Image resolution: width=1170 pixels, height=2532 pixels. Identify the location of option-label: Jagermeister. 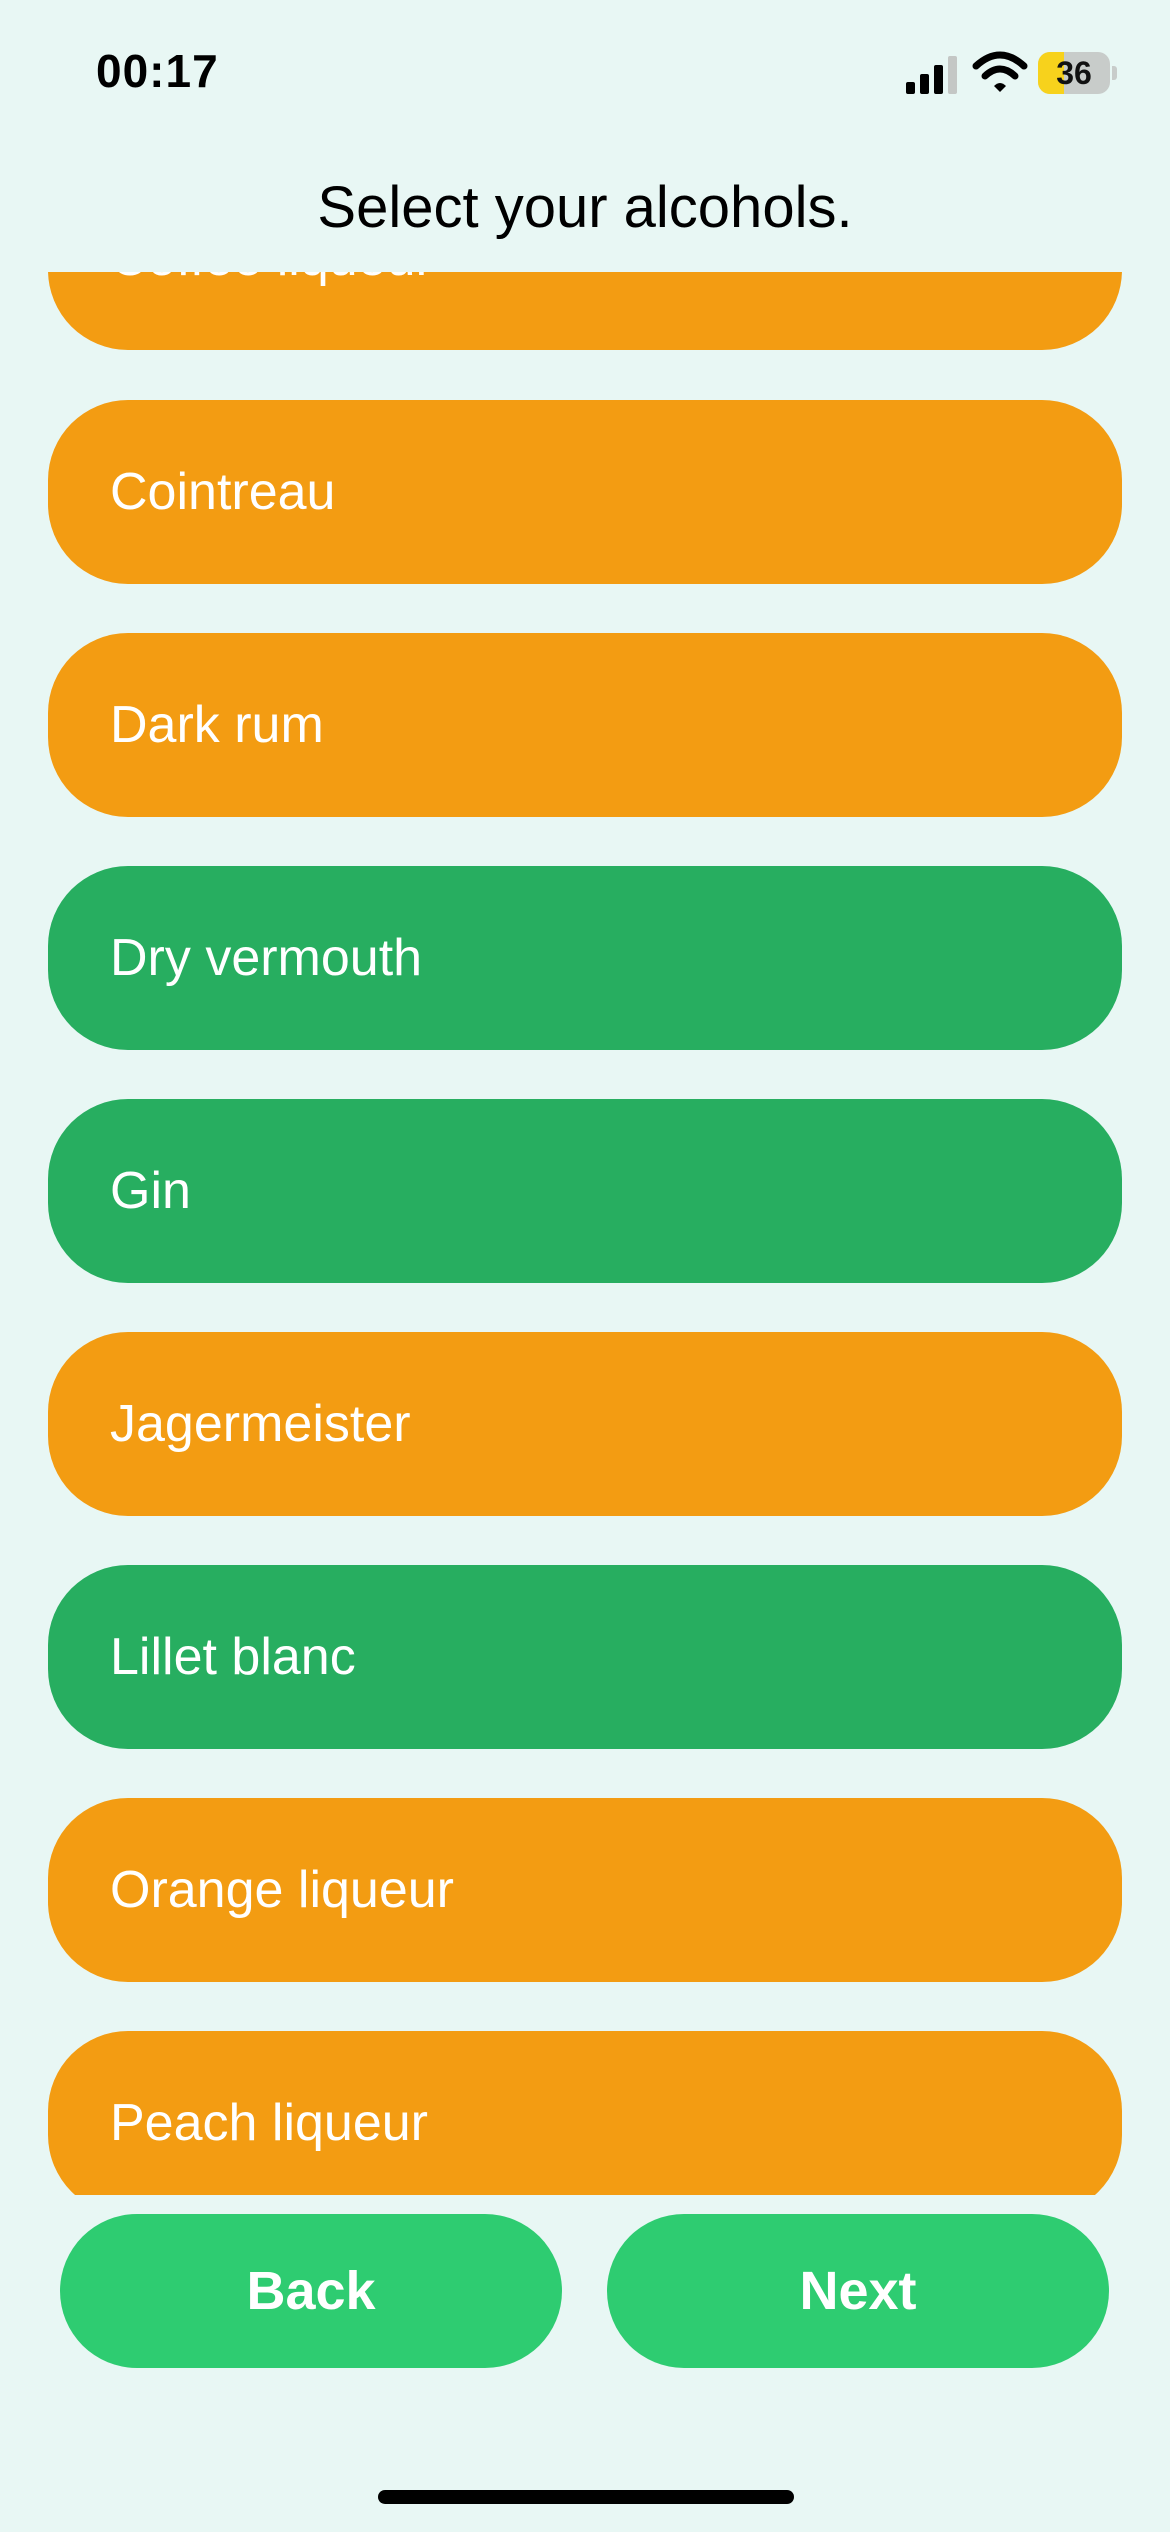
(260, 1424).